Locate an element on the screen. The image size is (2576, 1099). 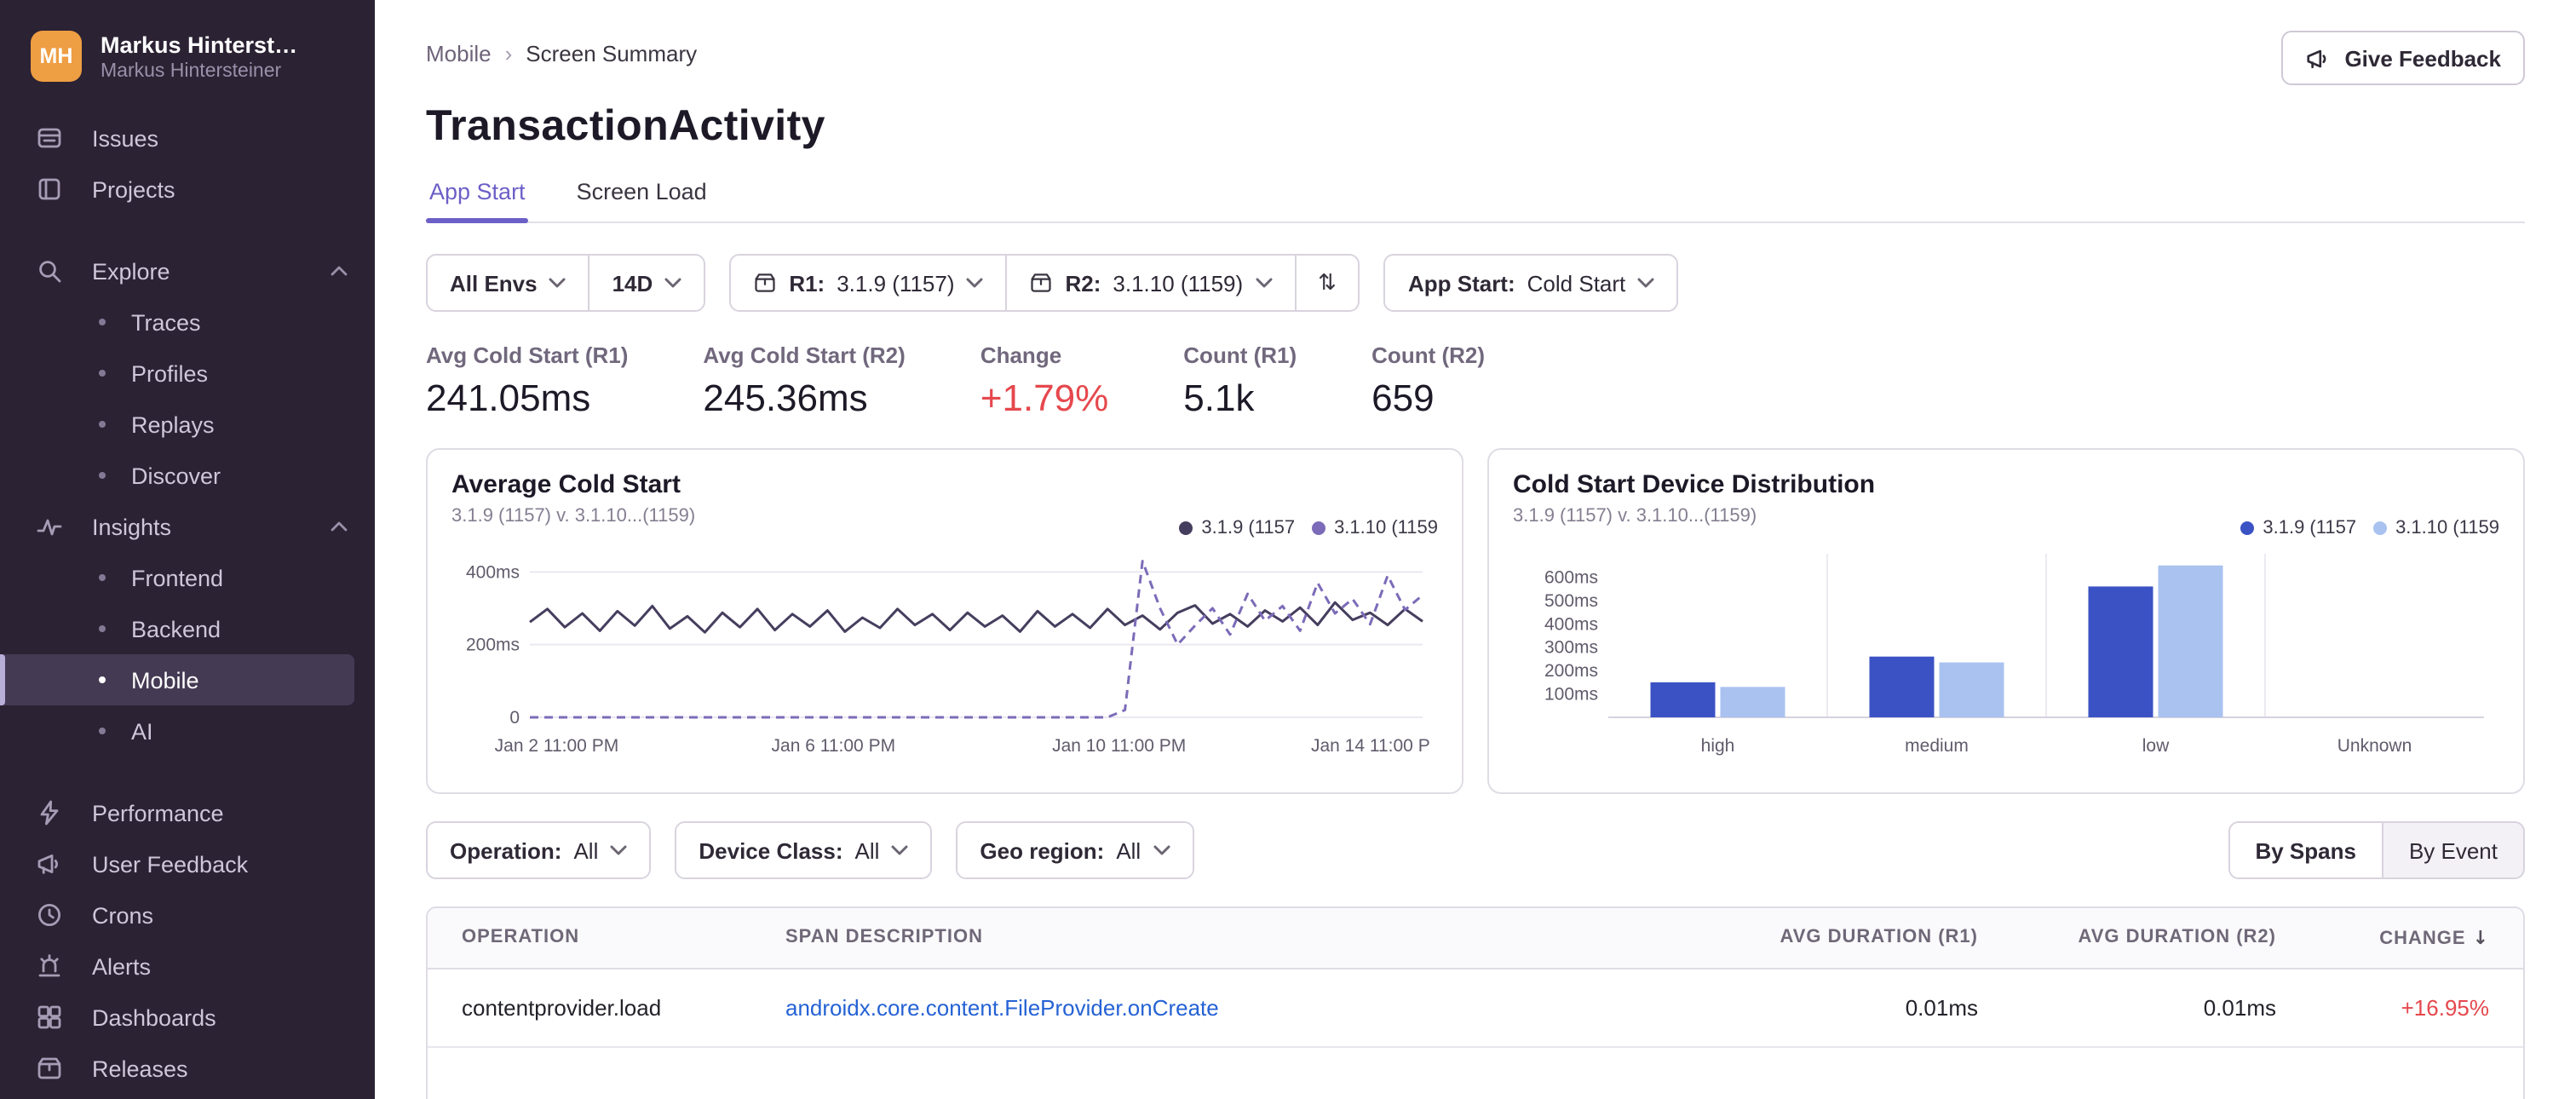
projects-icon is located at coordinates (49, 190).